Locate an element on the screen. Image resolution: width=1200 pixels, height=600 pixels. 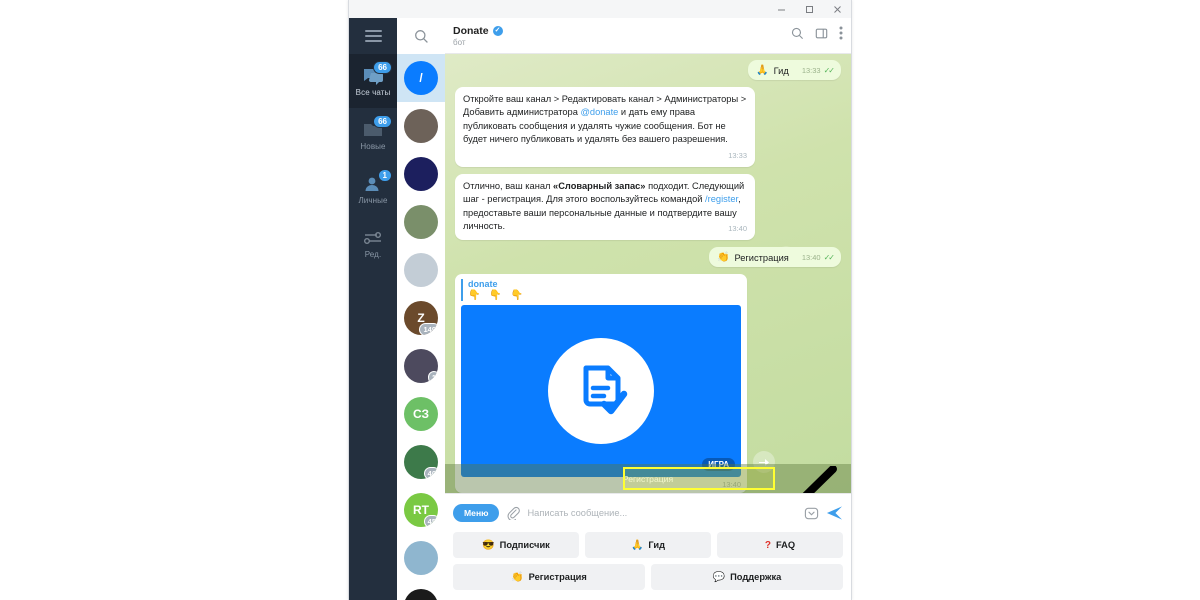
folder-rail: 66 Все чаты 66 Новые 1 Личные Ред. is located at coordinates (373, 309).